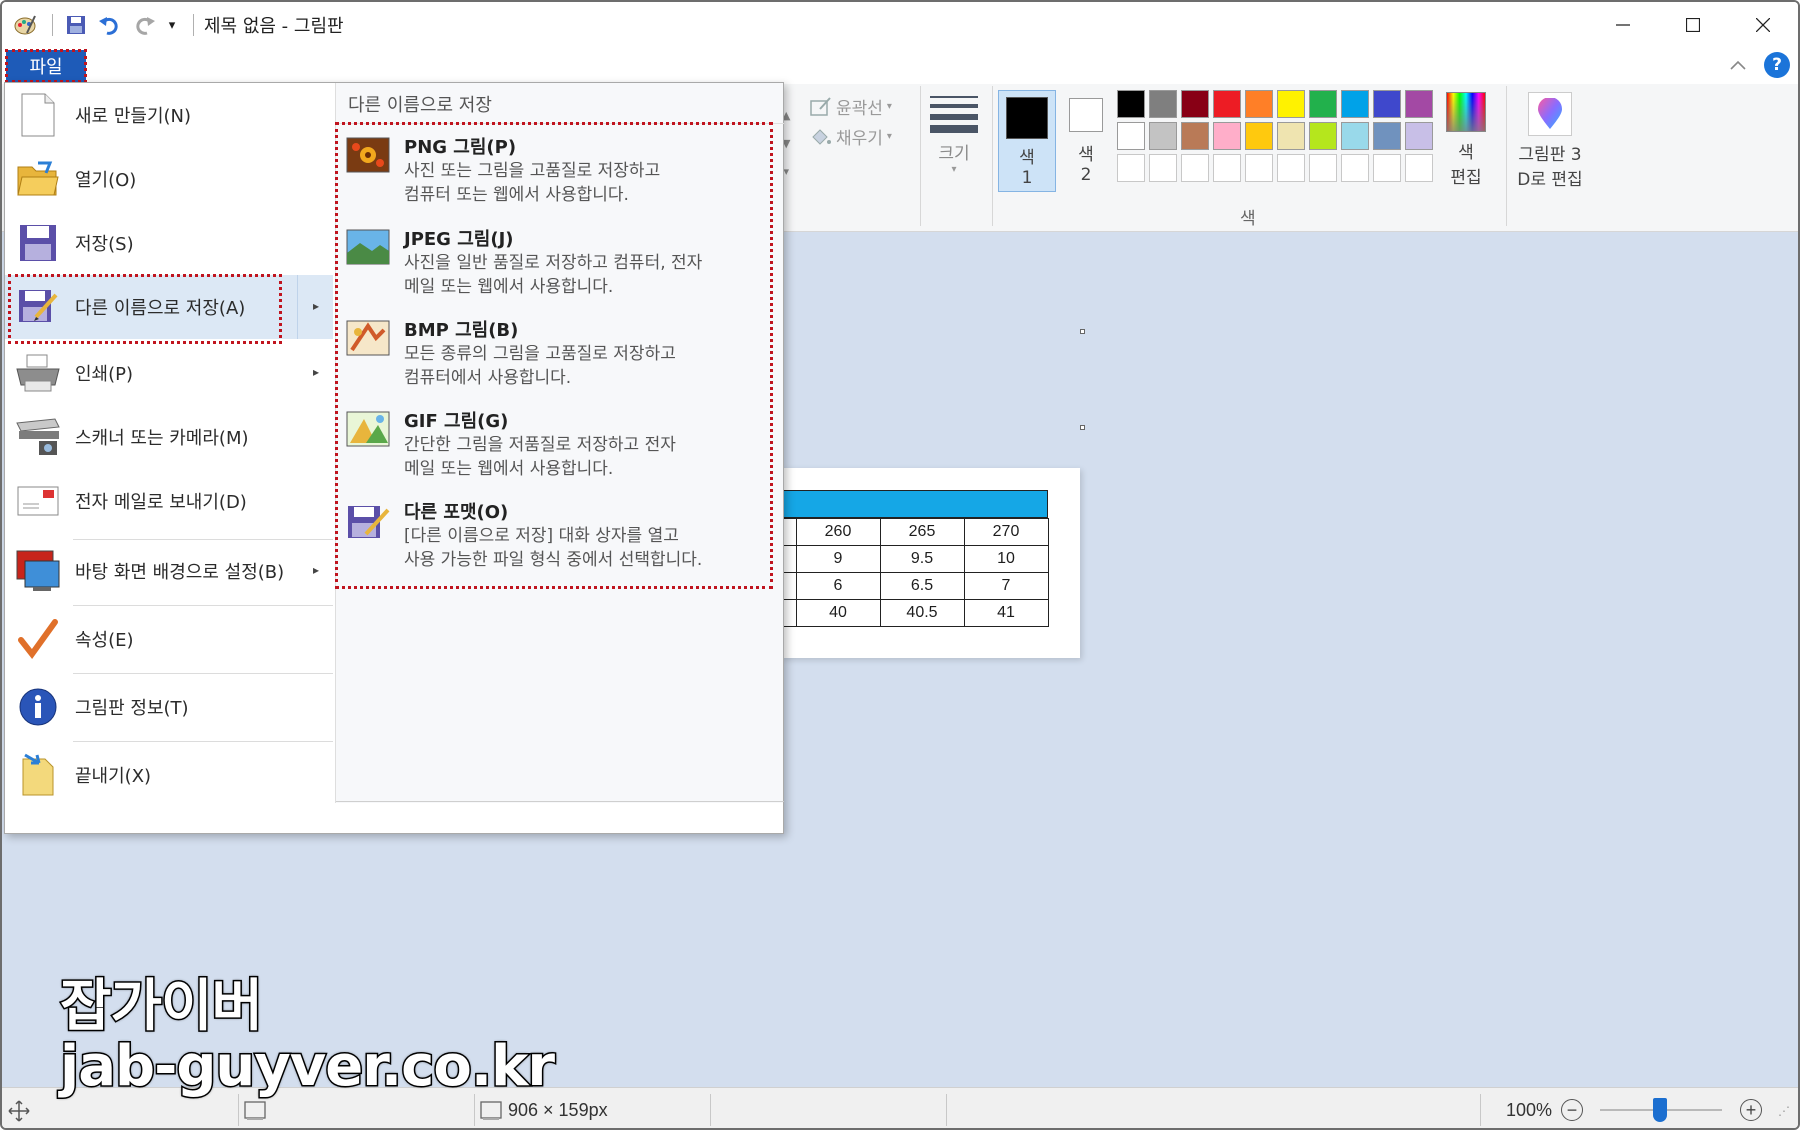  Describe the element at coordinates (851, 106) in the screenshot. I see `outline-dropdown: 윤곽선 ▾` at that location.